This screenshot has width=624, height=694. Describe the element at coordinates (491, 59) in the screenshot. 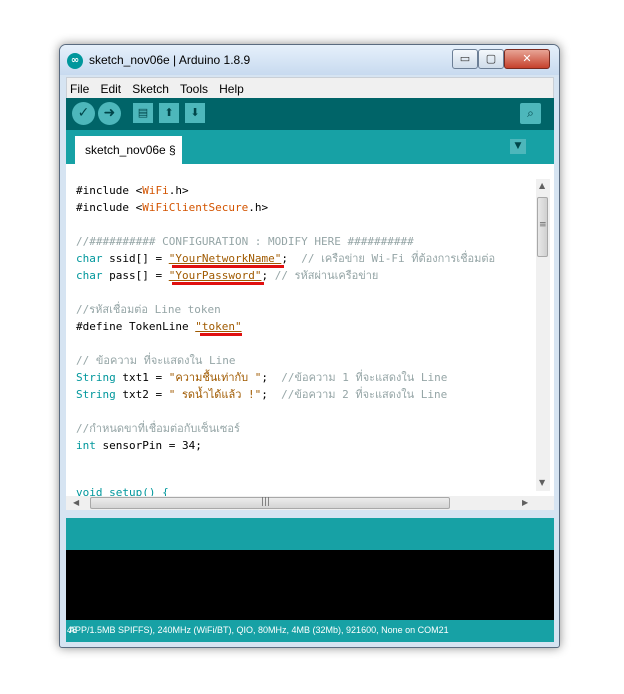

I see `maximize-button: ▢` at that location.